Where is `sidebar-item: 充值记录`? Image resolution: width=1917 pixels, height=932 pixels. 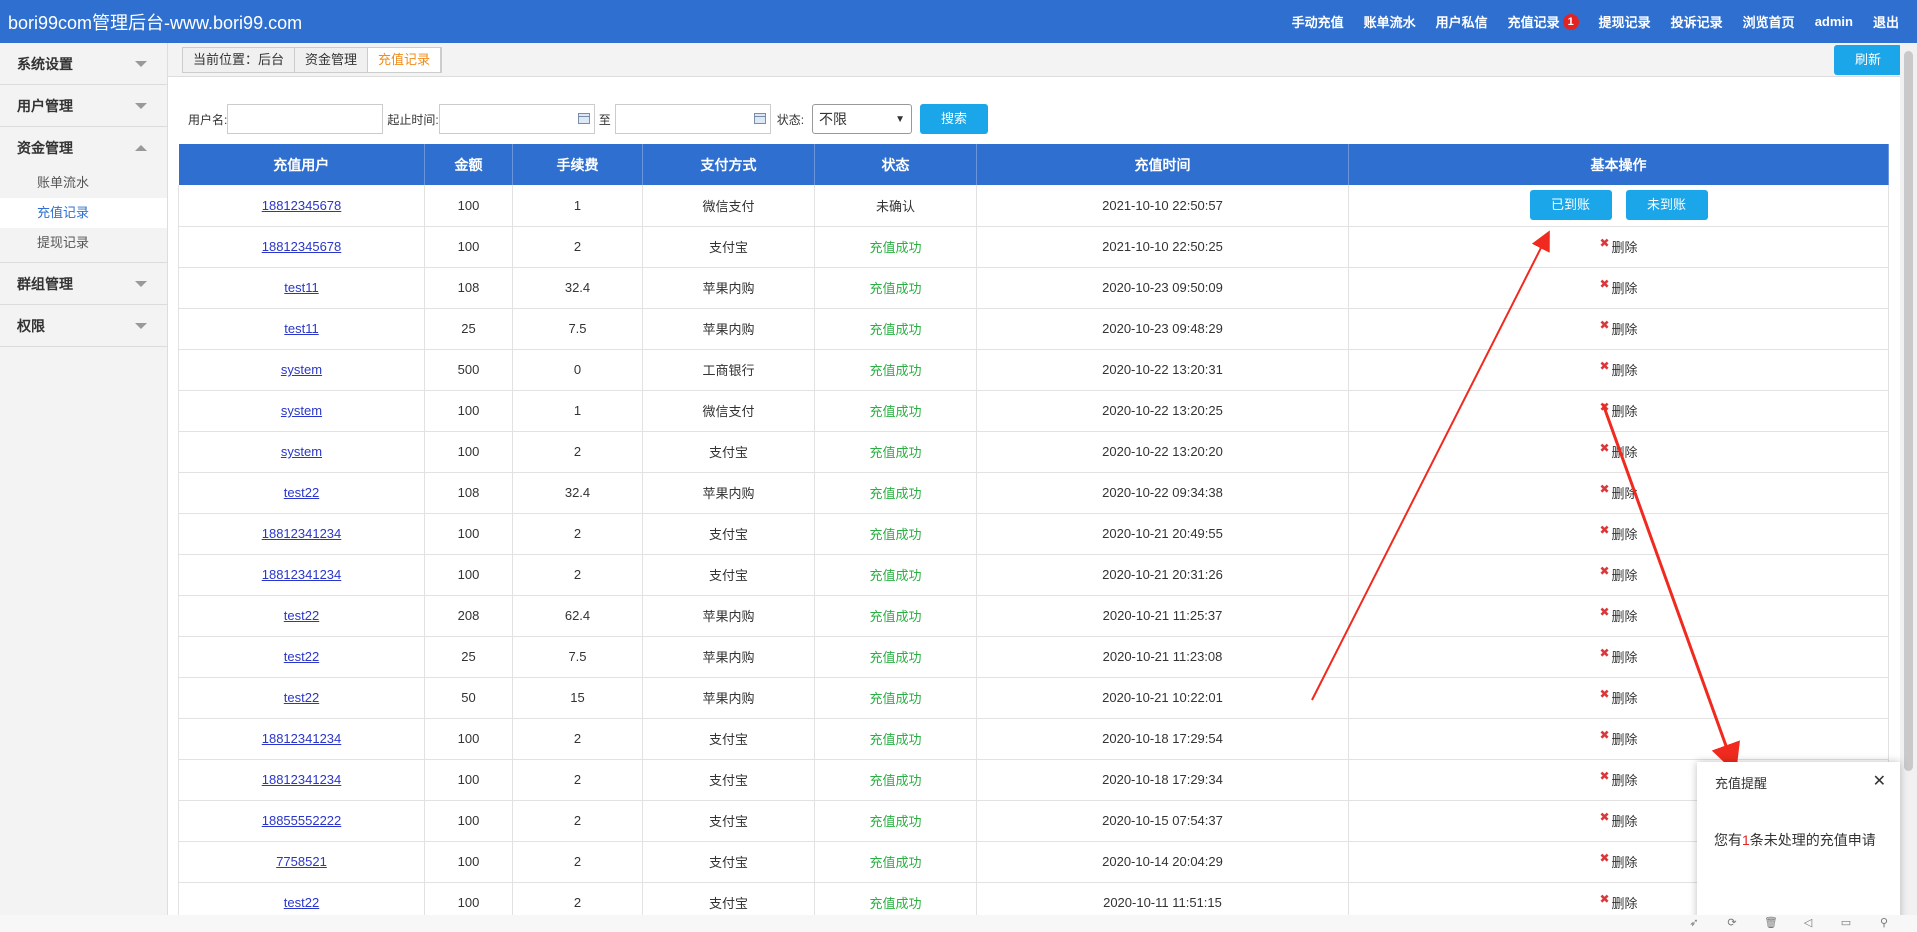
sidebar-item: 充值记录 is located at coordinates (83, 213).